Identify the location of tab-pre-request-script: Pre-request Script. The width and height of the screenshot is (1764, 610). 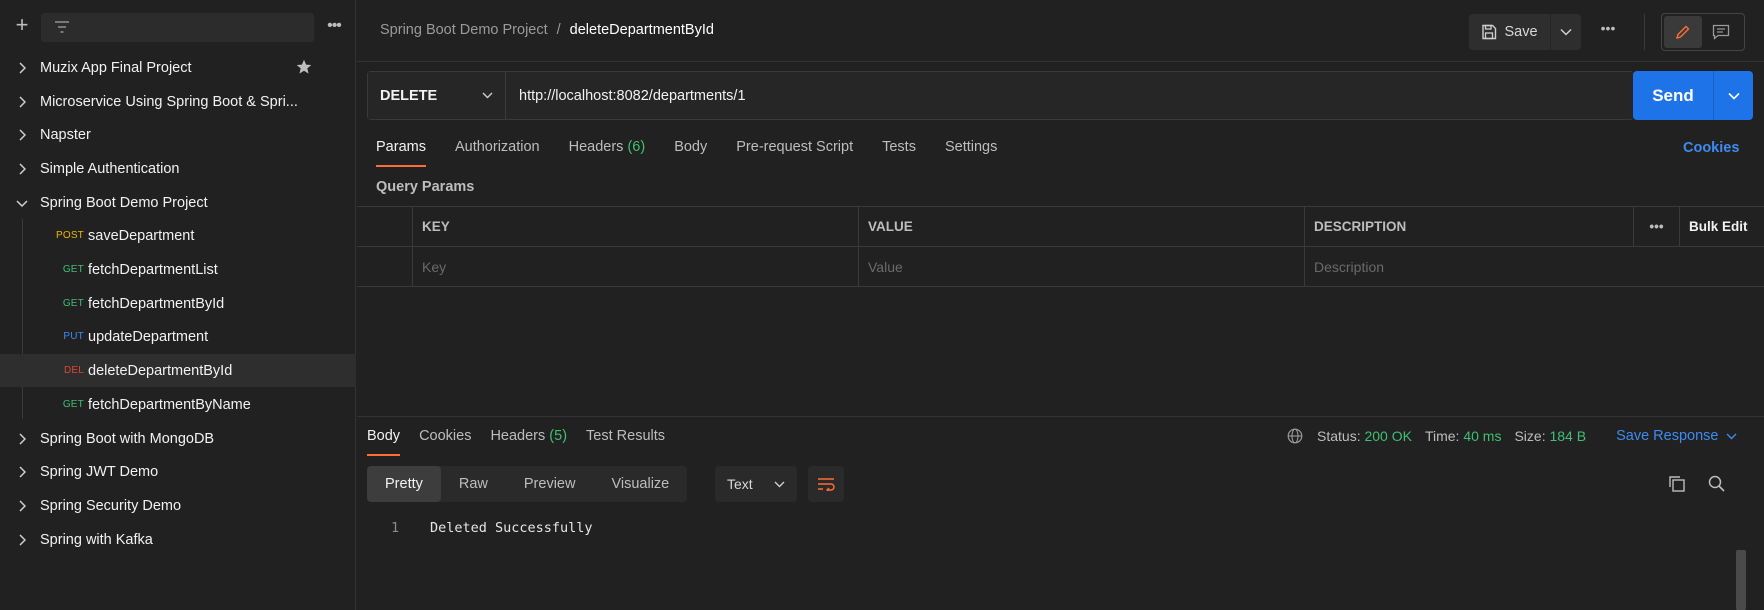
(794, 154).